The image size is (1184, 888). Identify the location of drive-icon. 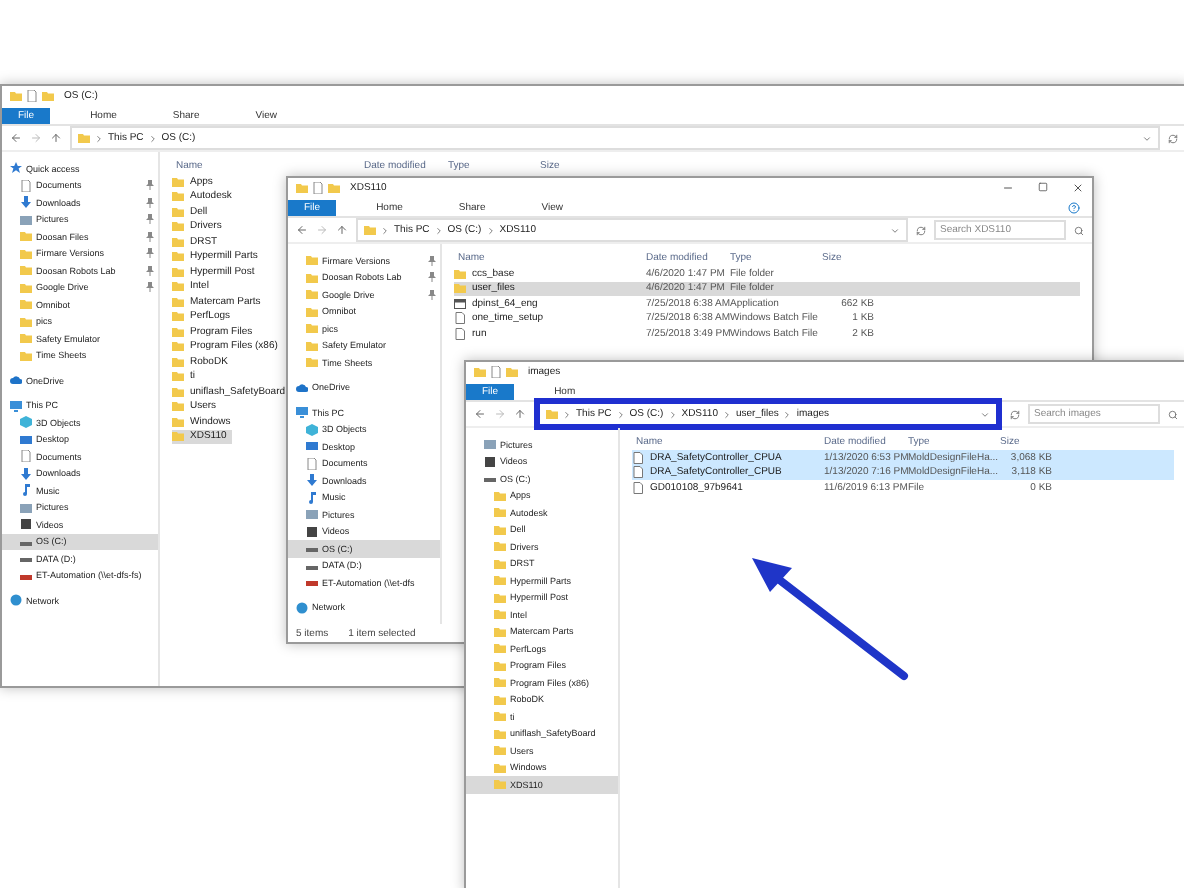
(490, 478).